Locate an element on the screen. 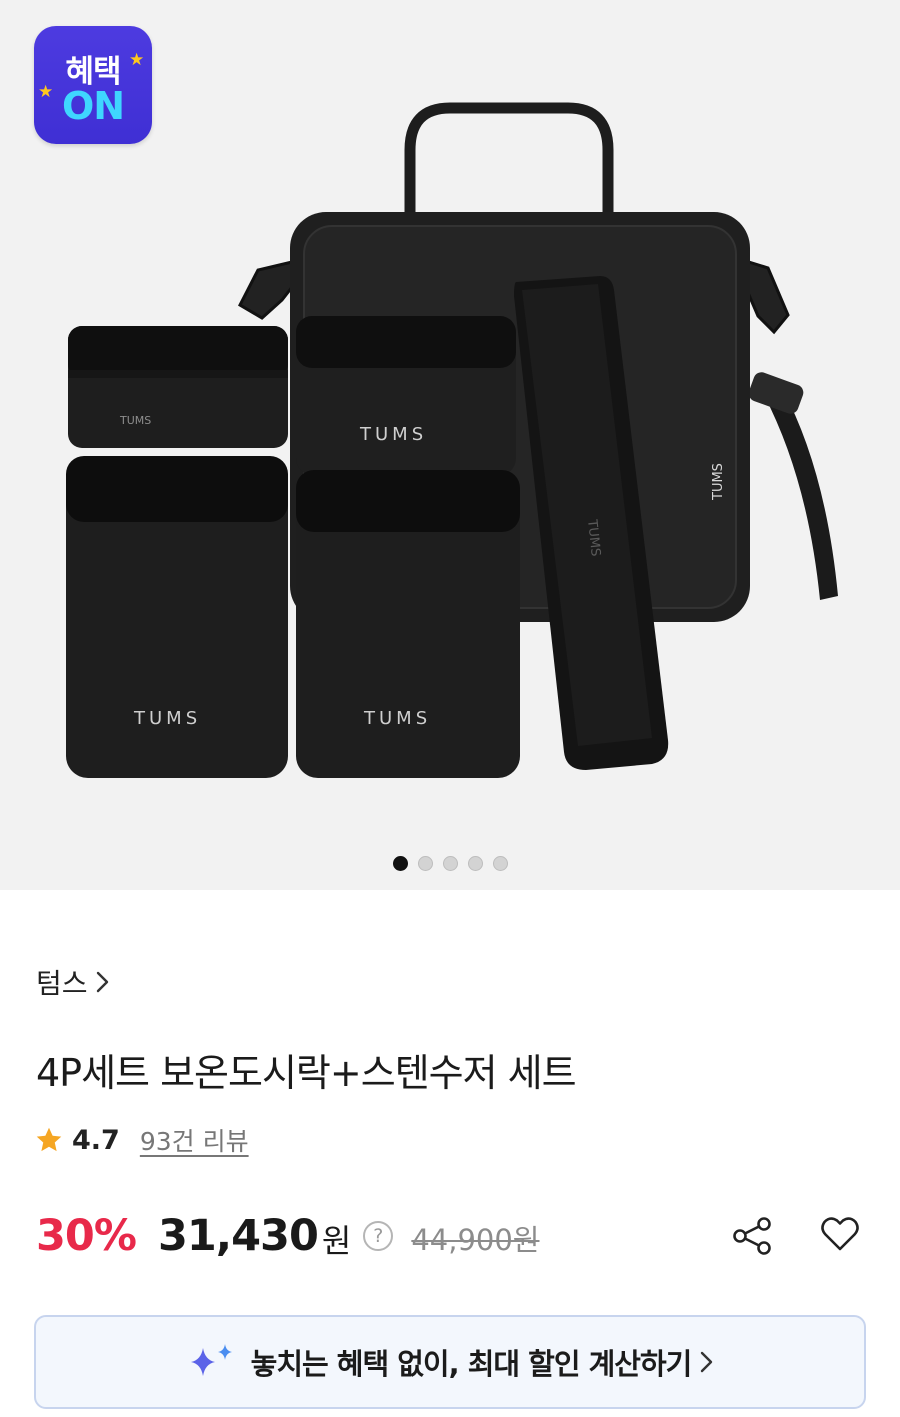 This screenshot has height=1417, width=900. container2-brand-text: TUMS is located at coordinates (393, 434).